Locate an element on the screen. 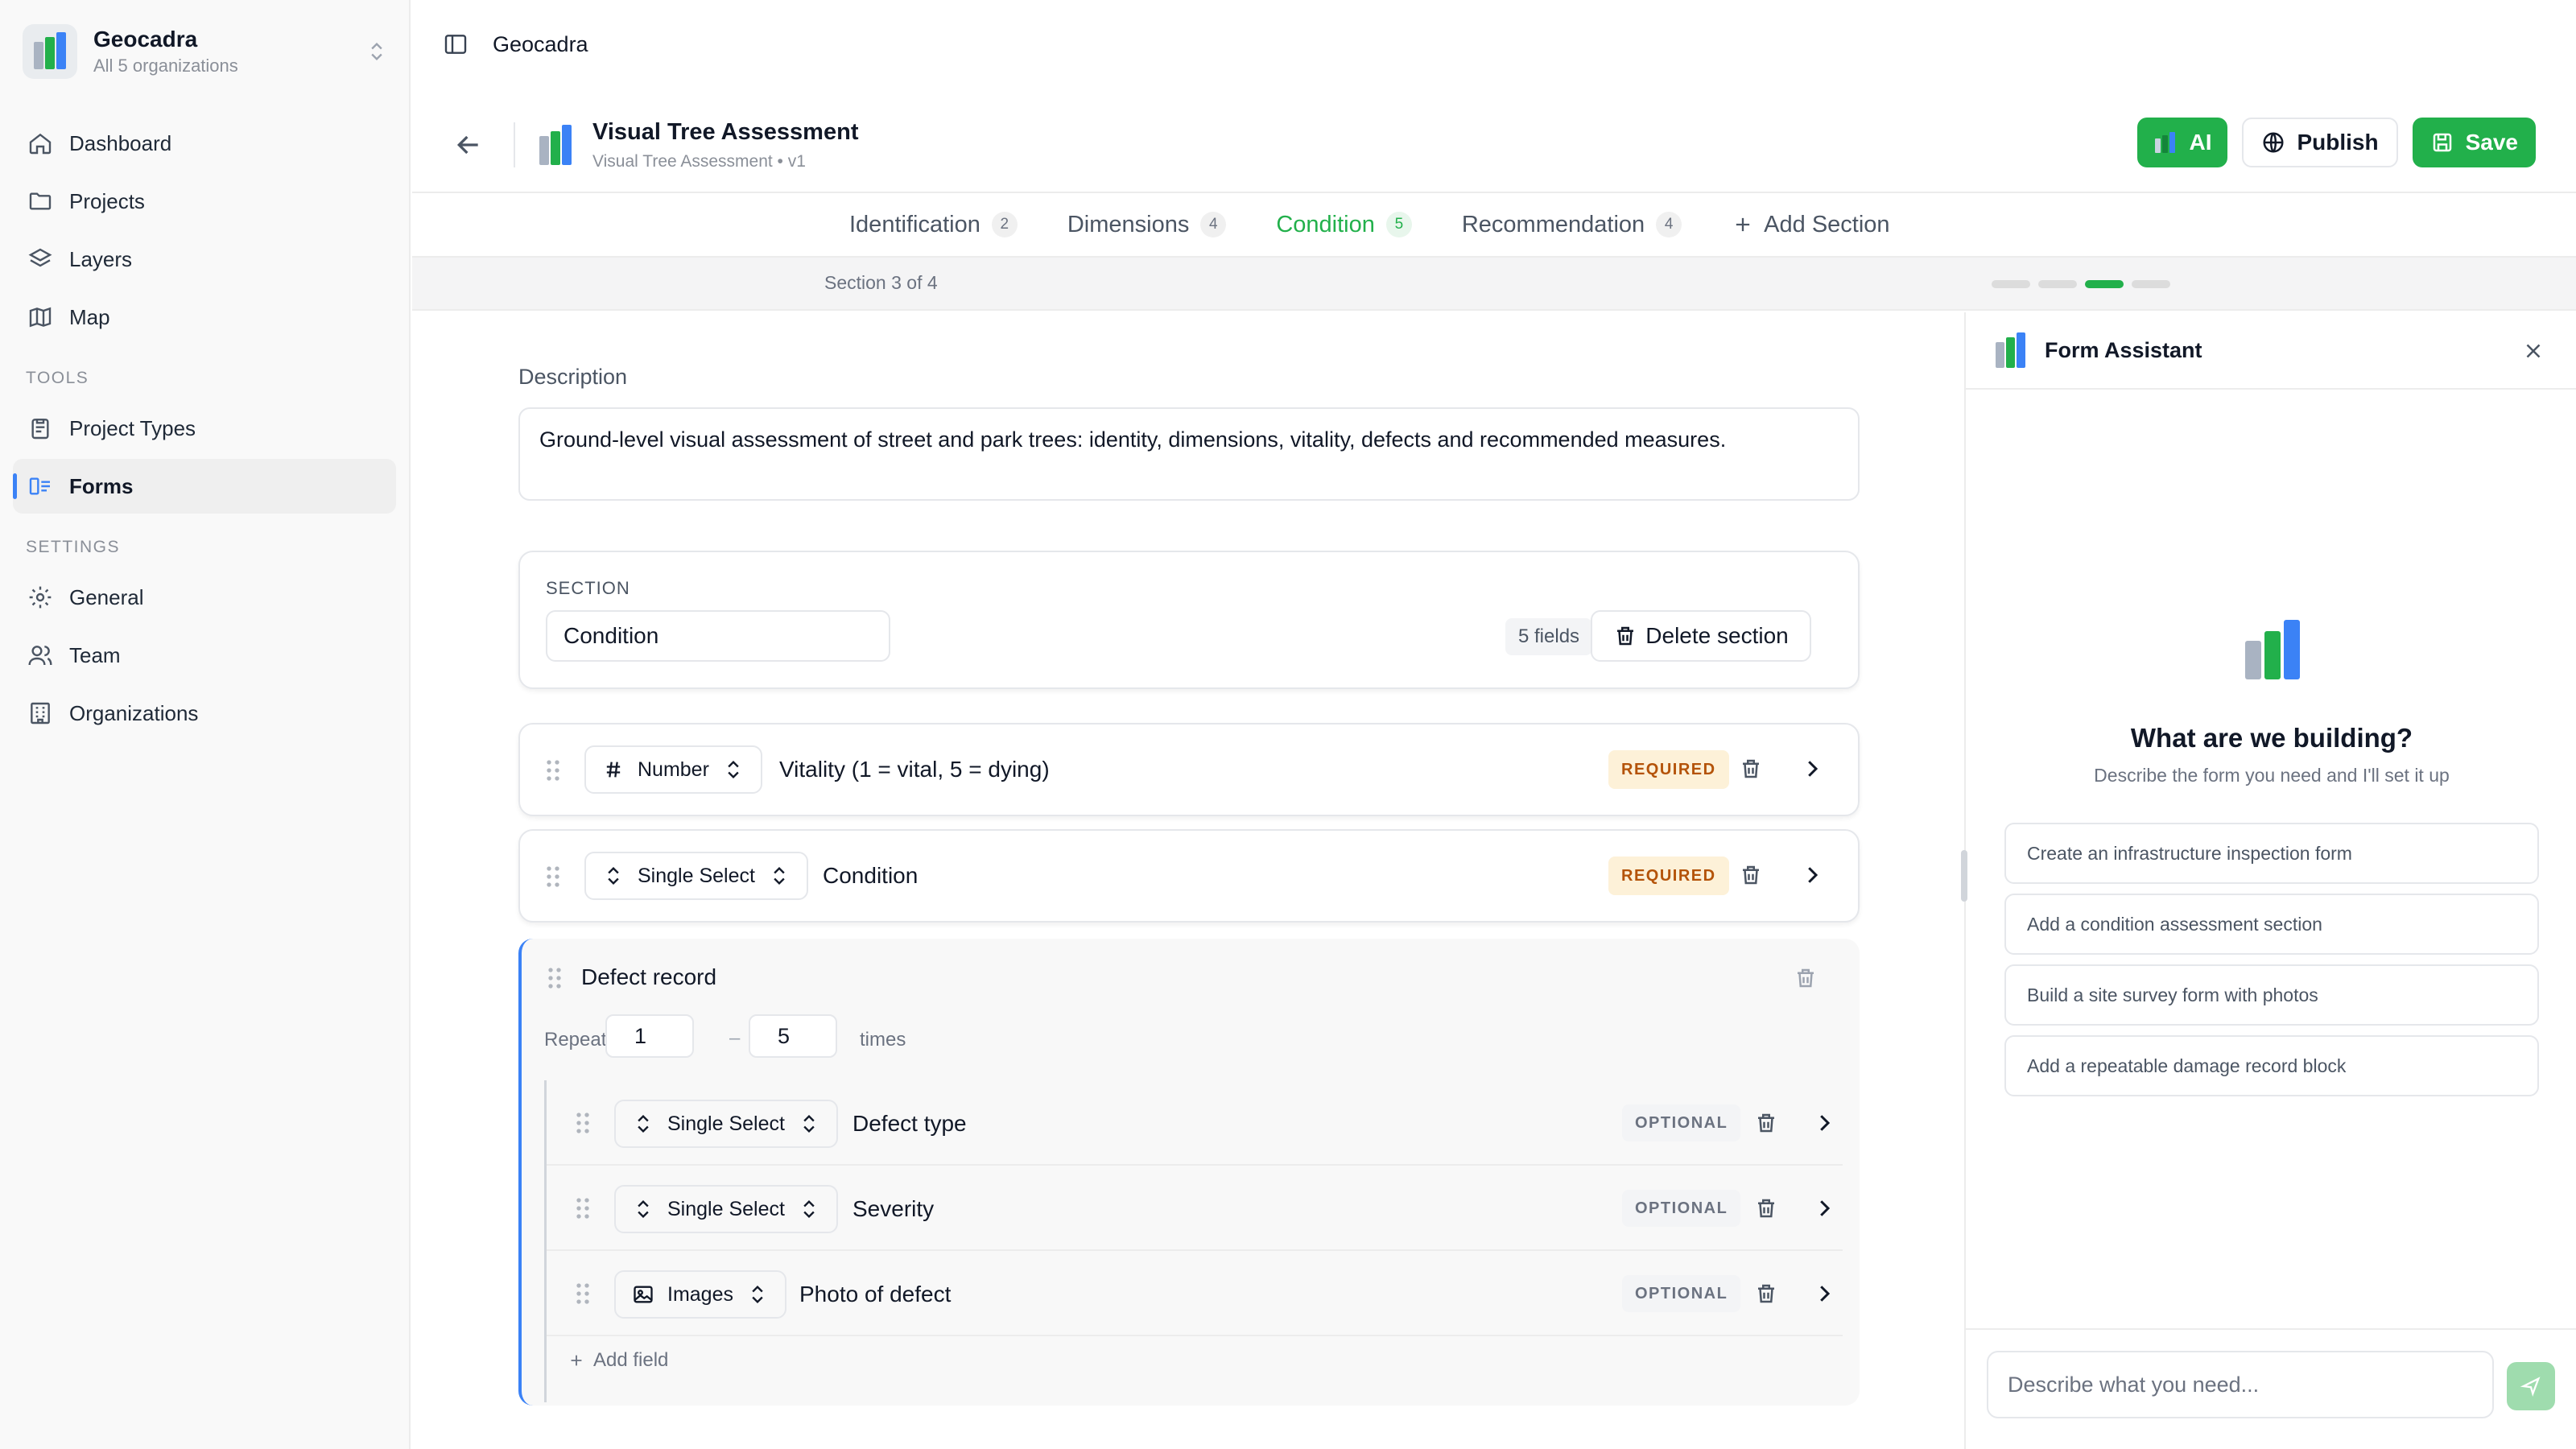 The height and width of the screenshot is (1449, 2576). field-type-select: Images is located at coordinates (700, 1294).